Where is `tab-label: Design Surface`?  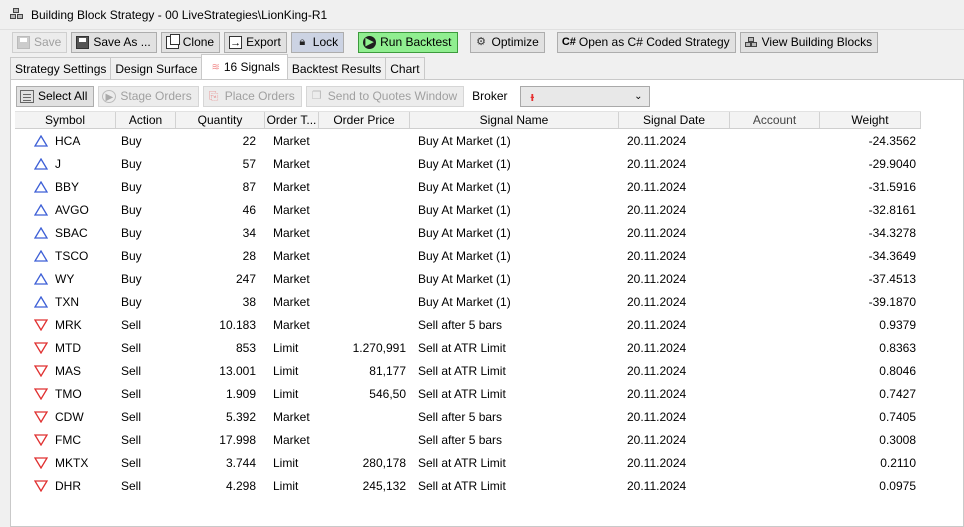 tab-label: Design Surface is located at coordinates (156, 68).